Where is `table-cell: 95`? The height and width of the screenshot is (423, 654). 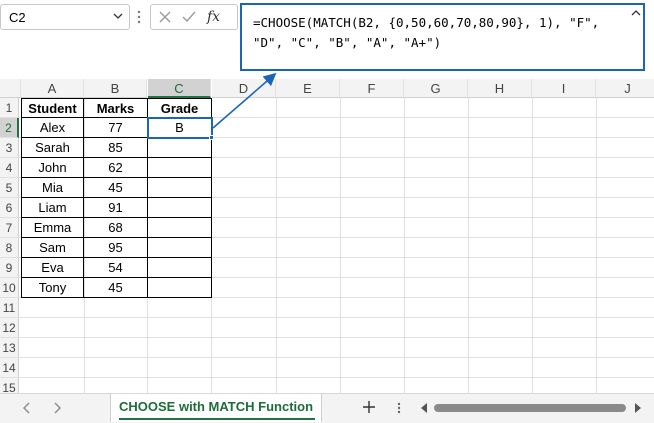 table-cell: 95 is located at coordinates (116, 248).